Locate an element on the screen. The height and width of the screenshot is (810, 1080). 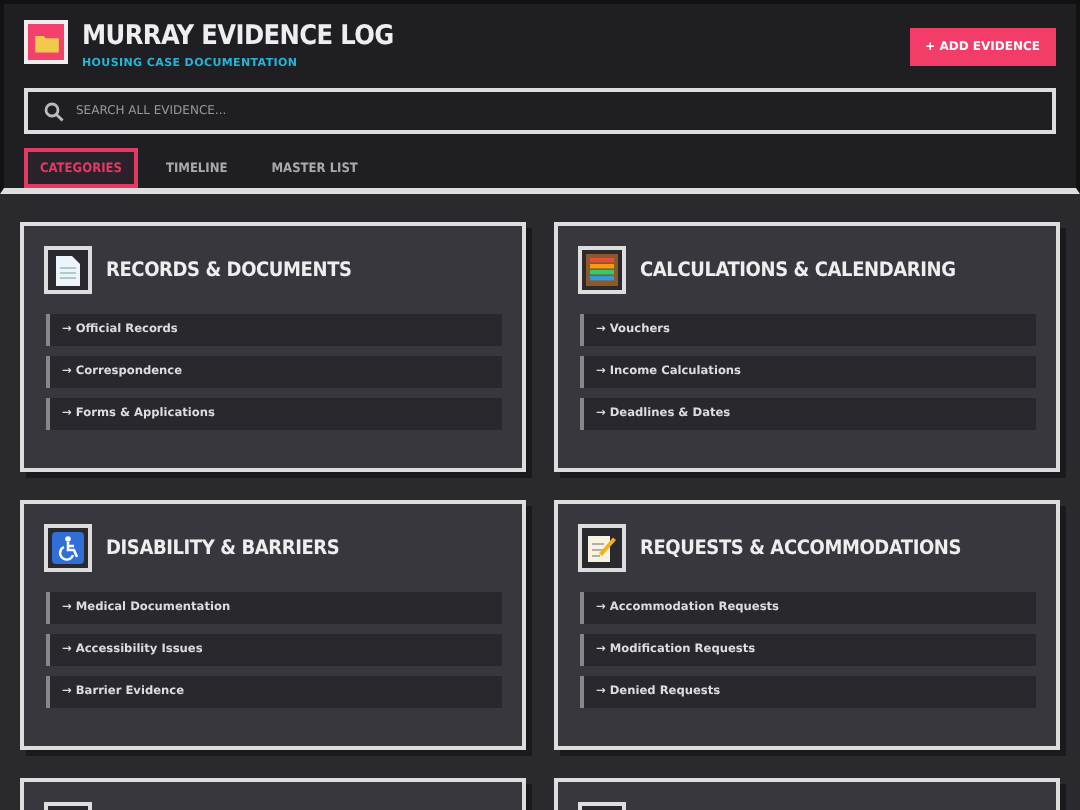
folder-icon is located at coordinates (46, 42).